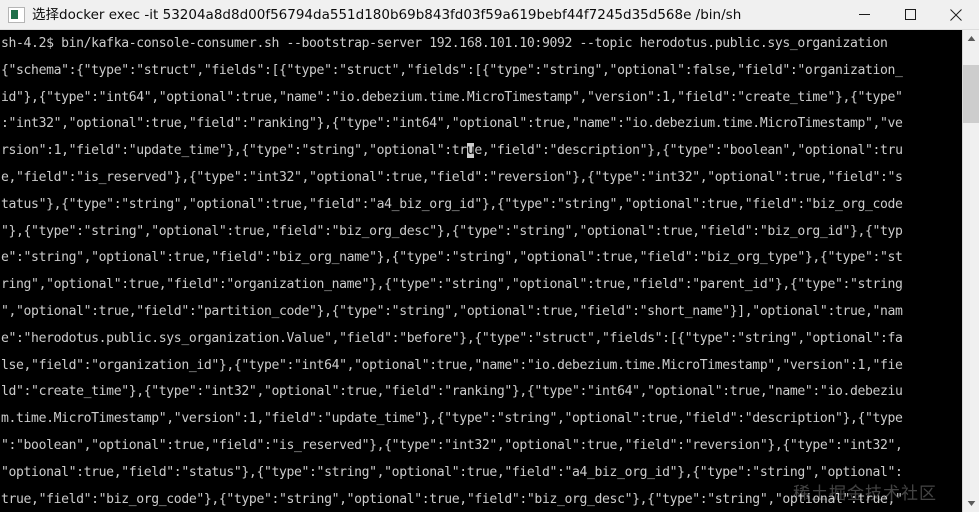  What do you see at coordinates (971, 94) in the screenshot?
I see `scroll-thumb` at bounding box center [971, 94].